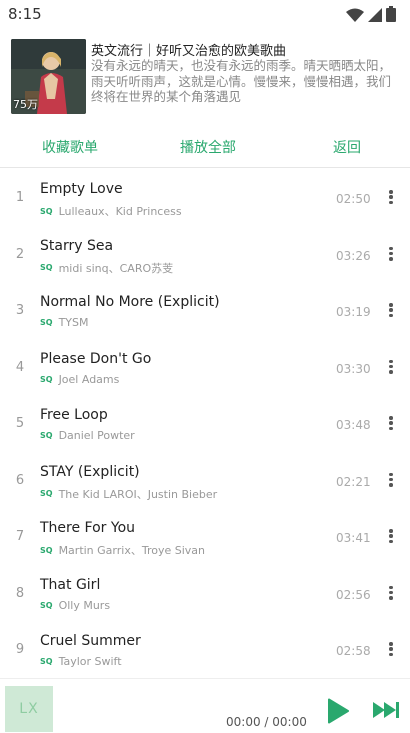 This screenshot has height=733, width=410. I want to click on favorite-playlist-button: 收藏歌单, so click(70, 147).